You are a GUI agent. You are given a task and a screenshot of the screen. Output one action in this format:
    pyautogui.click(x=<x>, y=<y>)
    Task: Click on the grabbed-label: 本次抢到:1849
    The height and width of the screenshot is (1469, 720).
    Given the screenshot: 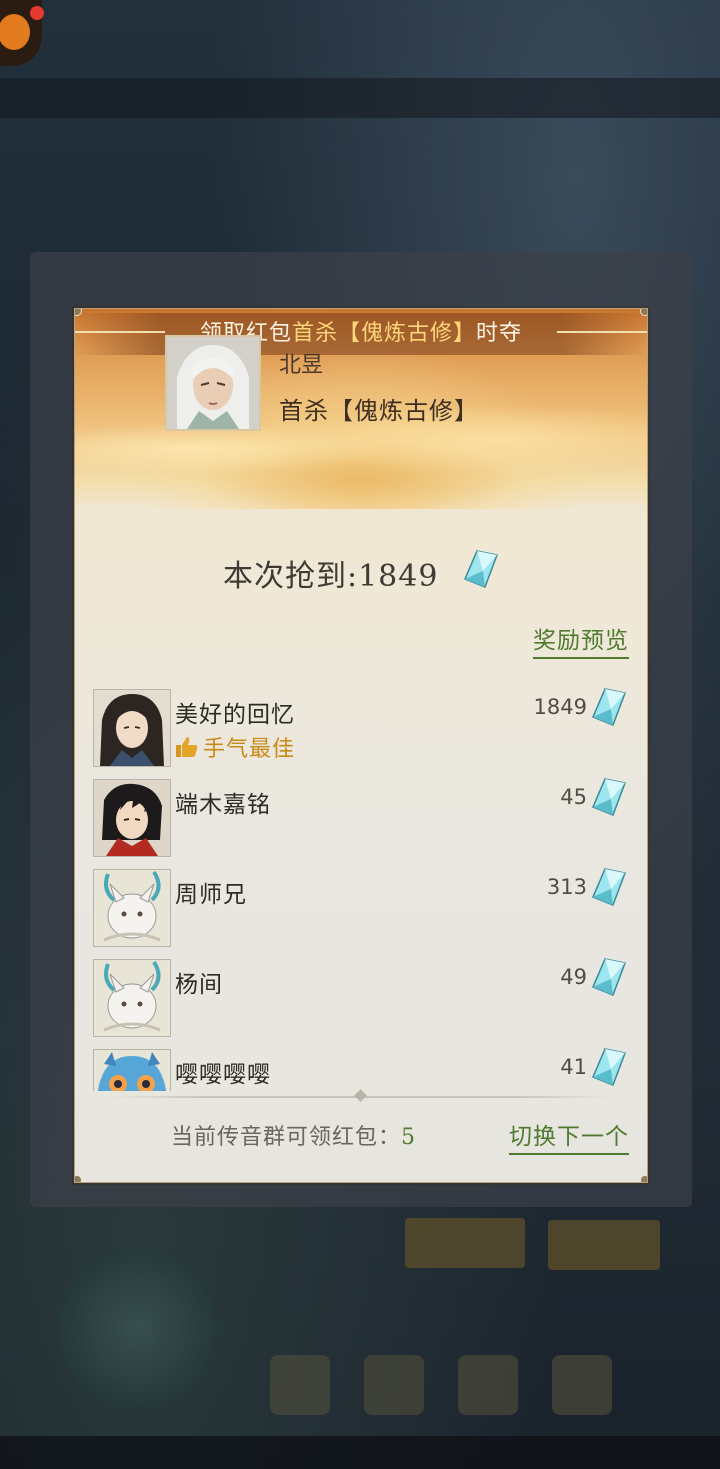 What is the action you would take?
    pyautogui.click(x=330, y=573)
    